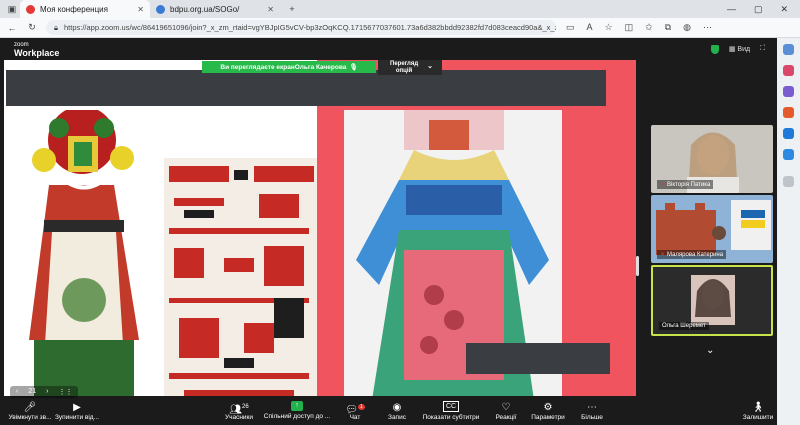 The width and height of the screenshot is (800, 425). Describe the element at coordinates (784, 9) in the screenshot. I see `close-window-icon: ✕` at that location.